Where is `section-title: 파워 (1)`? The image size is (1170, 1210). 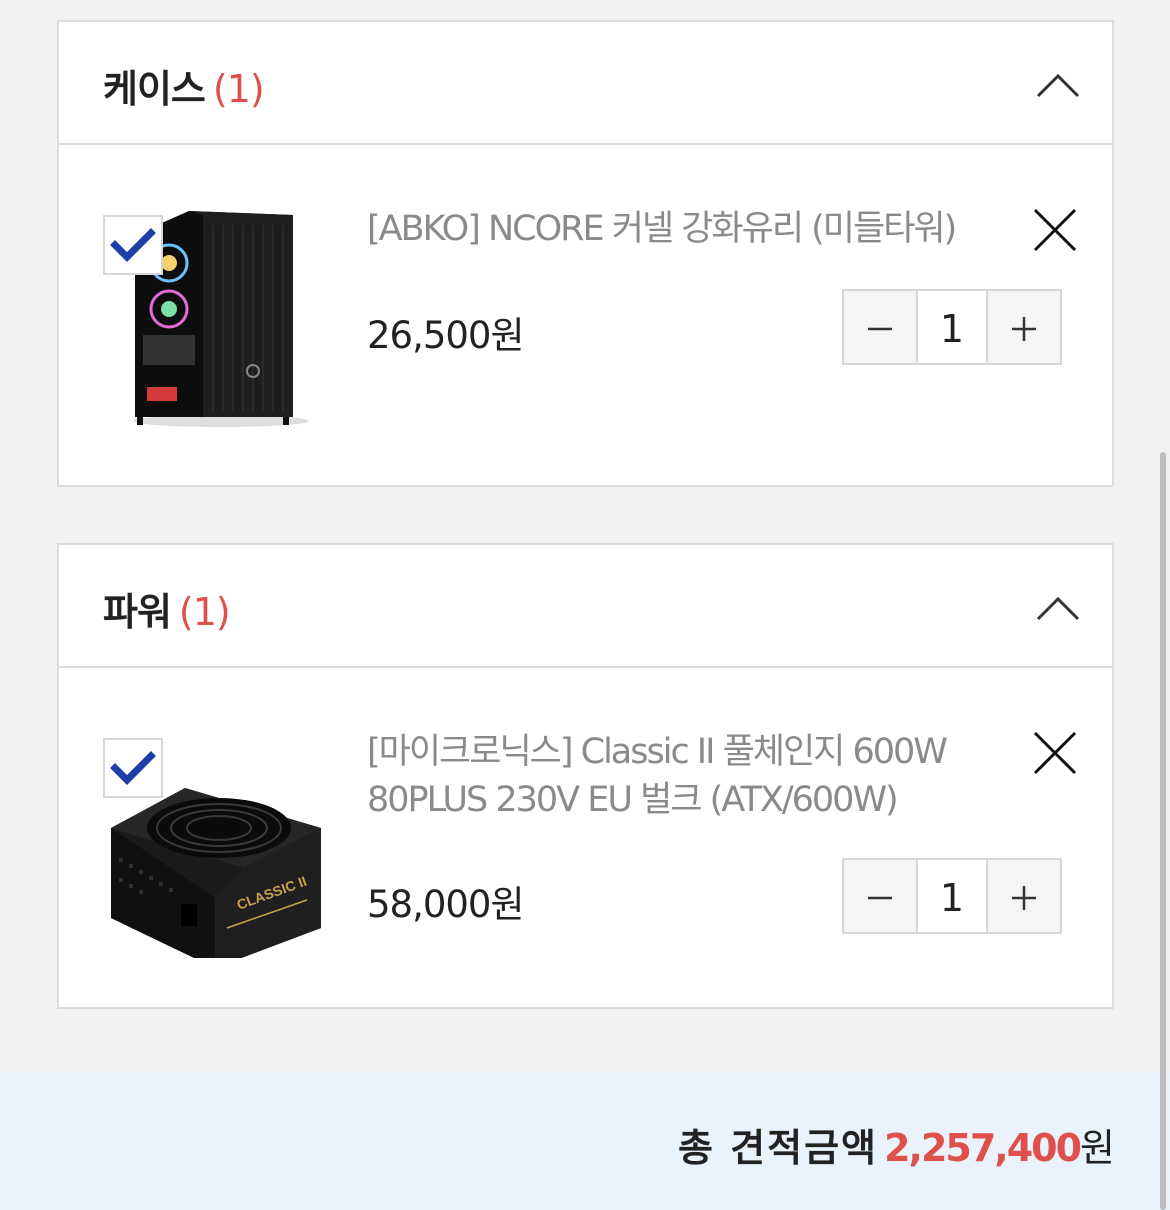
section-title: 파워 (1) is located at coordinates (167, 608).